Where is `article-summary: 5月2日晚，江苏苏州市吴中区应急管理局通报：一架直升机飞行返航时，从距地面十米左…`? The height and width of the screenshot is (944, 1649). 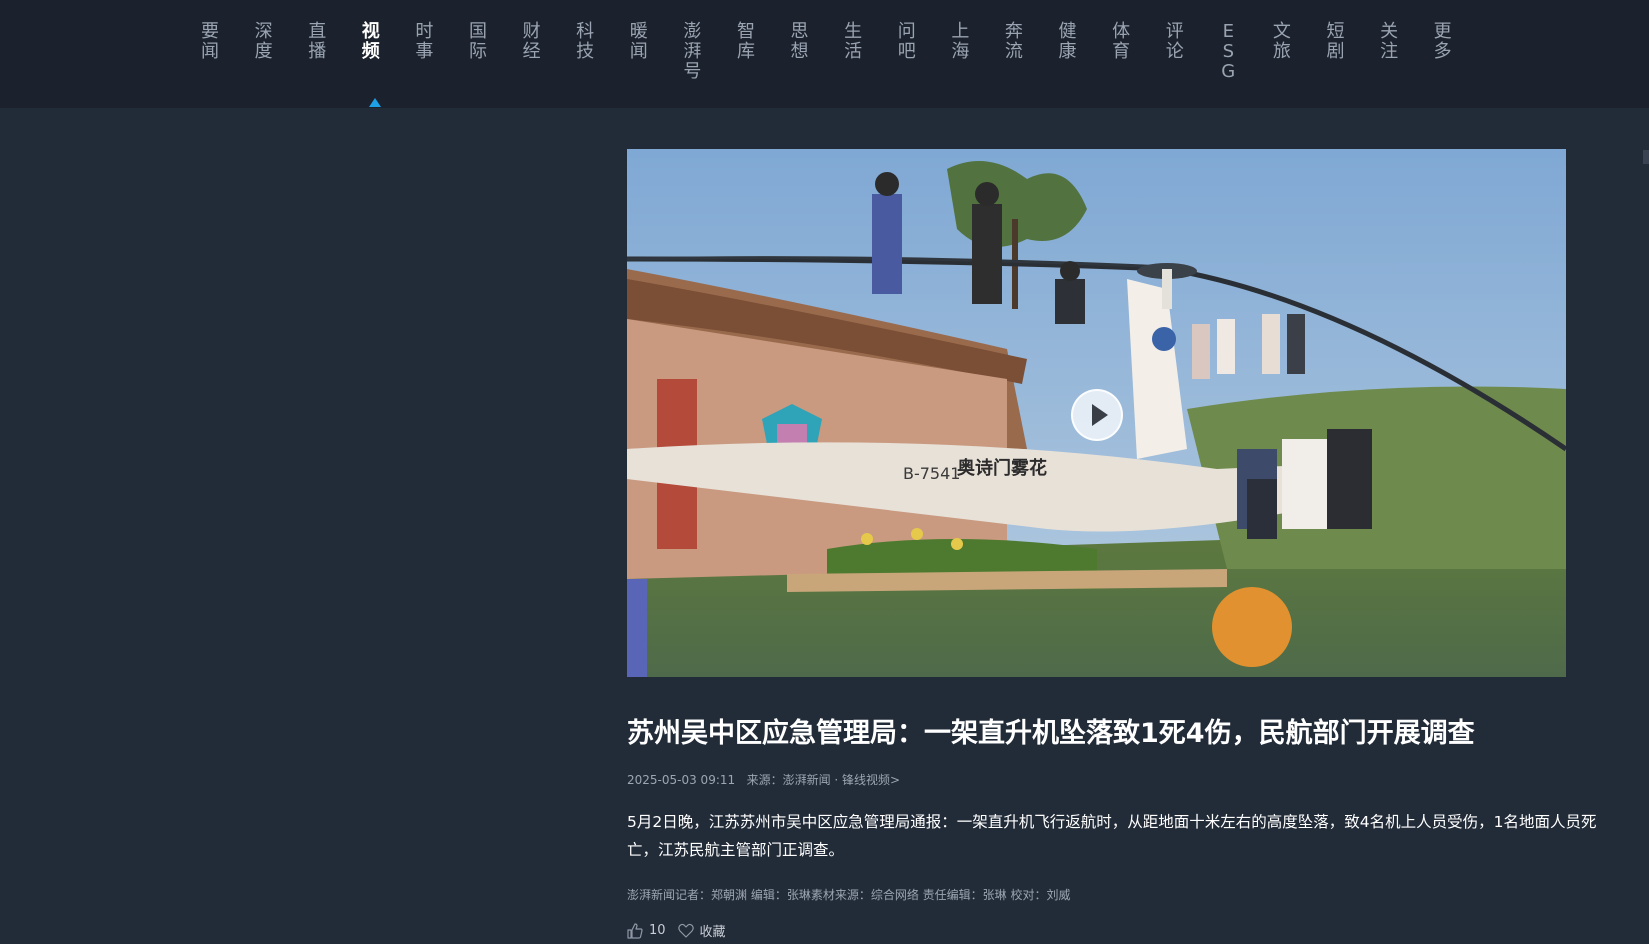 article-summary: 5月2日晚，江苏苏州市吴中区应急管理局通报：一架直升机飞行返航时，从距地面十米左… is located at coordinates (1112, 836).